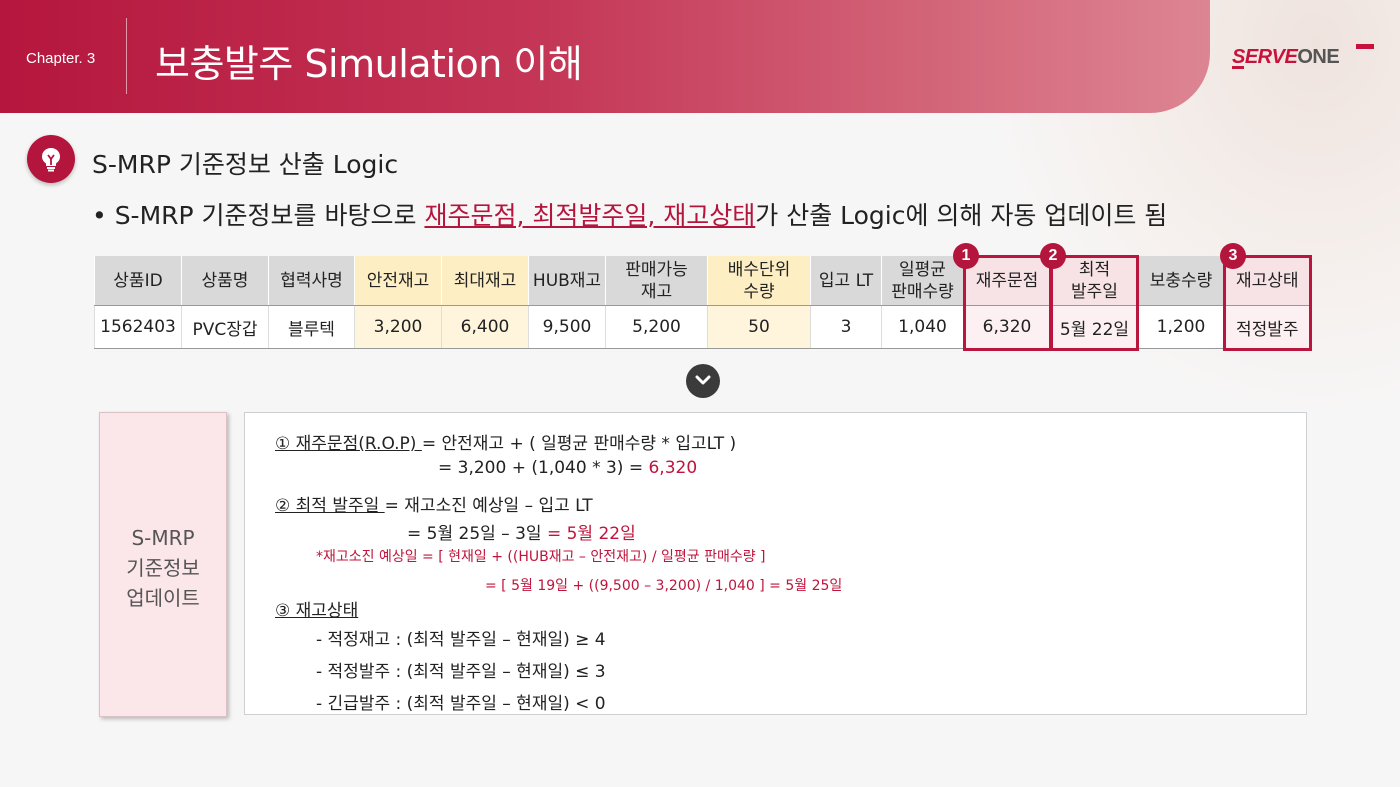 Image resolution: width=1400 pixels, height=787 pixels. What do you see at coordinates (317, 611) in the screenshot?
I see `formula-3-label-text: ③ 재고상태` at bounding box center [317, 611].